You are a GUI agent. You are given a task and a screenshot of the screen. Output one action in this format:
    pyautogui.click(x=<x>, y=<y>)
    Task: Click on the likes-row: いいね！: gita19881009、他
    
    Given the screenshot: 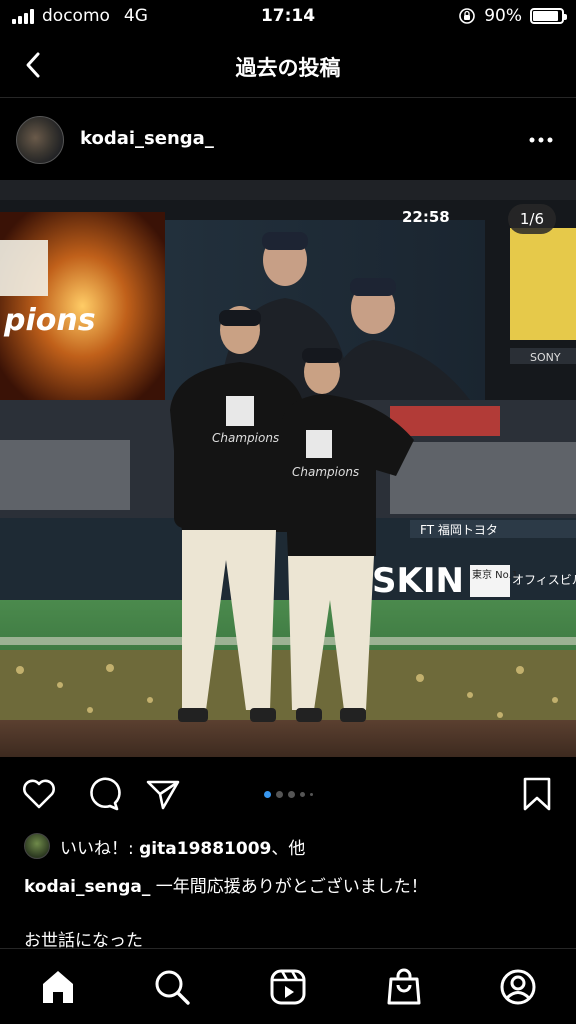 What is the action you would take?
    pyautogui.click(x=164, y=846)
    